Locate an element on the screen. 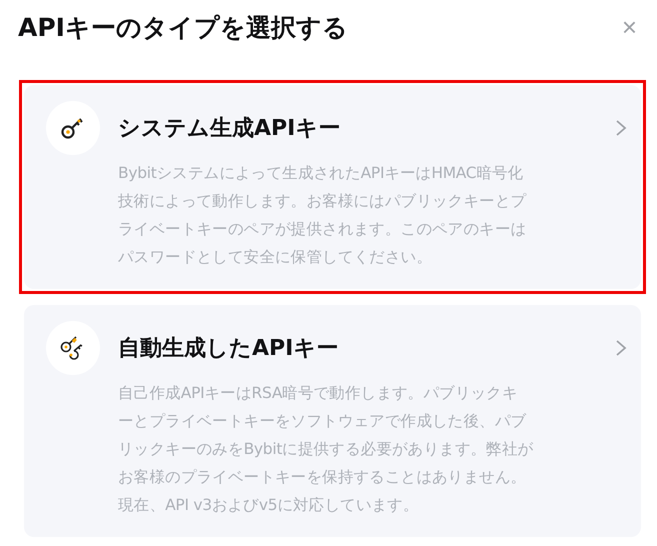  option-description: Bybitシステムによって生成されたAPIキーはHMAC暗号化 技術によって動作します。お客様にはパブリックキーとプ ライベートキーのペアが提供されます。このペアのキーは パスワードとして安全に保管してください。 is located at coordinates (323, 215).